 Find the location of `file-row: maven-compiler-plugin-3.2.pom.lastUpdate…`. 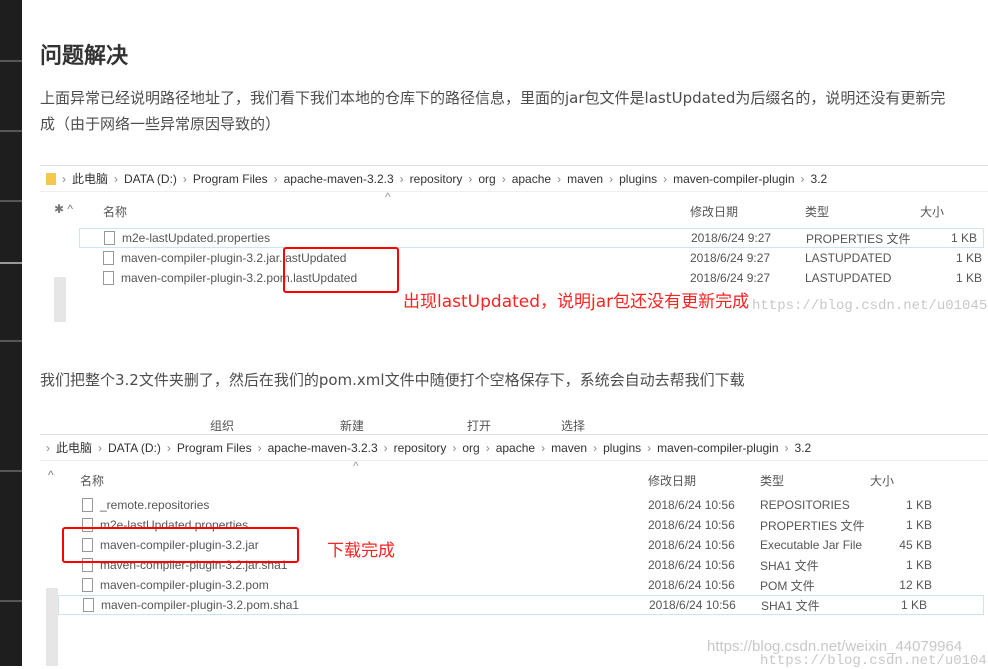

file-row: maven-compiler-plugin-3.2.pom.lastUpdate… is located at coordinates (514, 278).